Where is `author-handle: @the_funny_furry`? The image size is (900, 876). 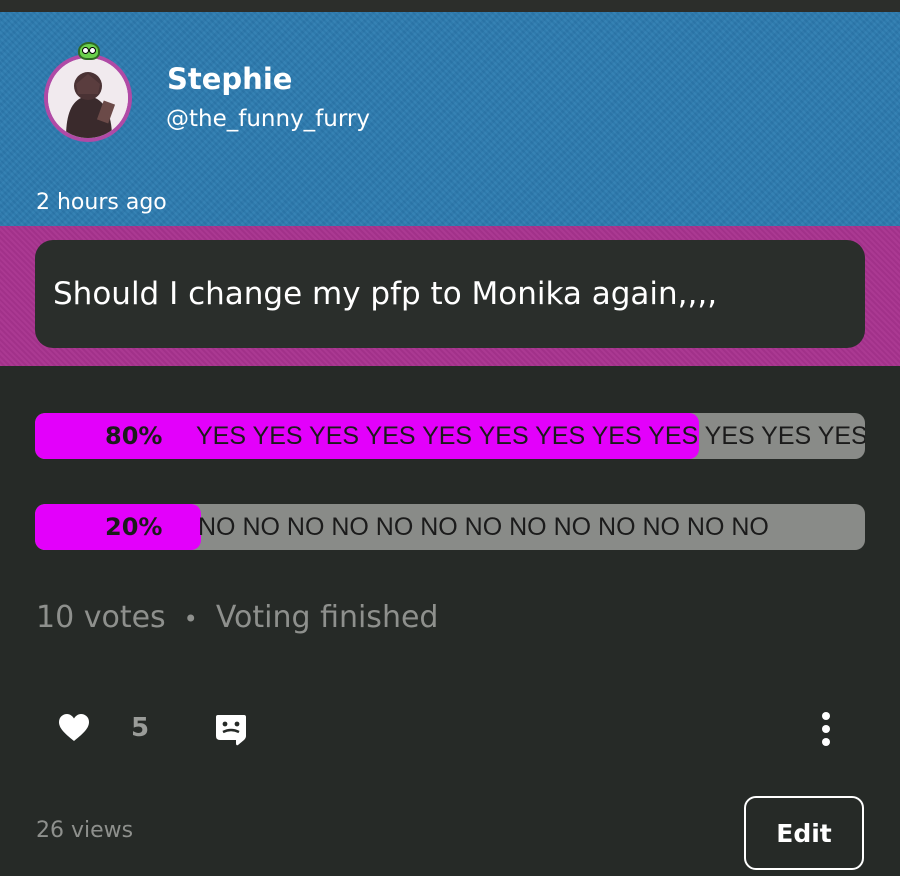
author-handle: @the_funny_furry is located at coordinates (268, 119).